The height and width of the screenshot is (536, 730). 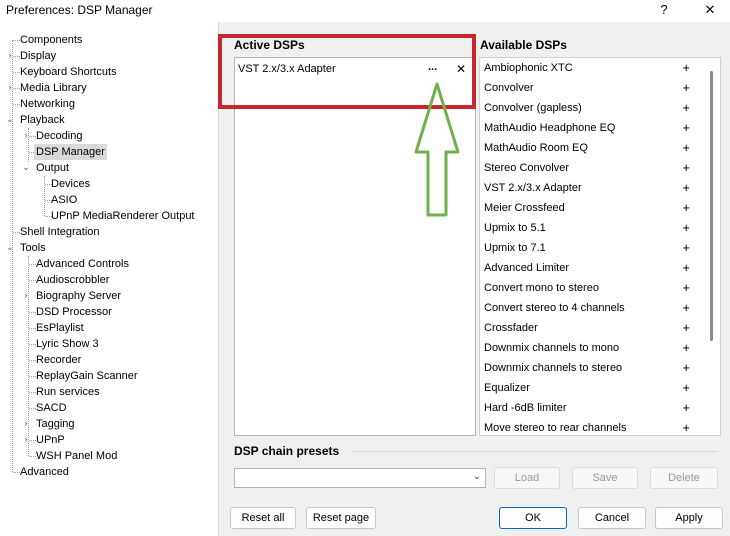 What do you see at coordinates (72, 280) in the screenshot?
I see `tree-item-audioscrobbler: Audioscrobbler` at bounding box center [72, 280].